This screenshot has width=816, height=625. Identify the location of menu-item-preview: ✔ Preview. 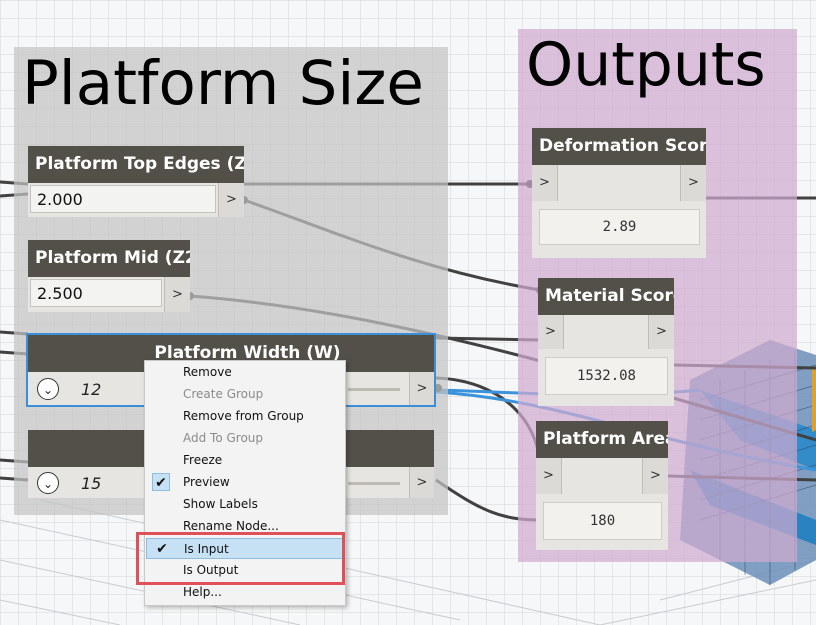
(244, 482).